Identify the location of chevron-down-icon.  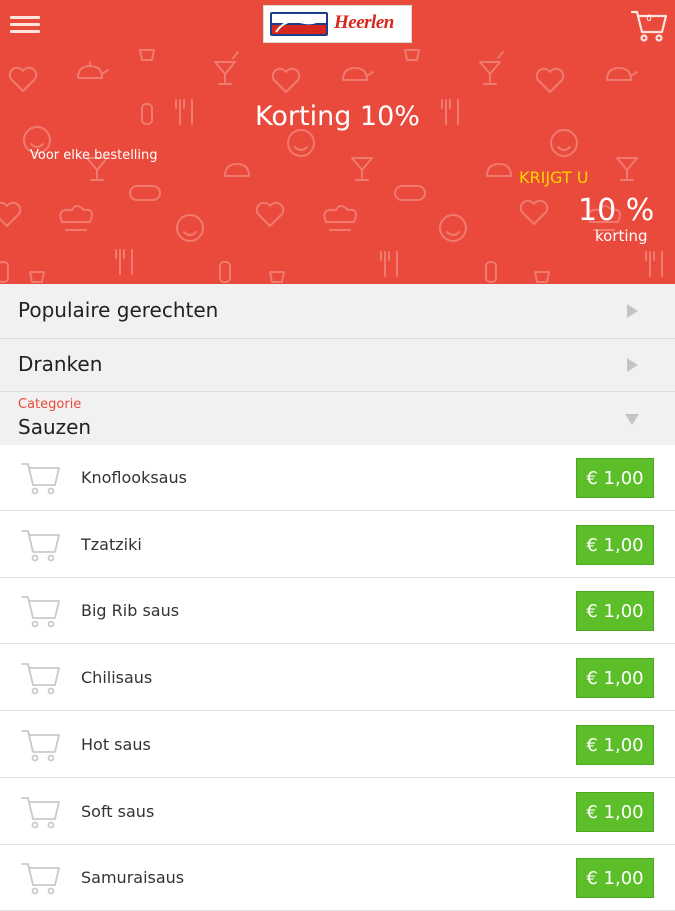
(632, 419).